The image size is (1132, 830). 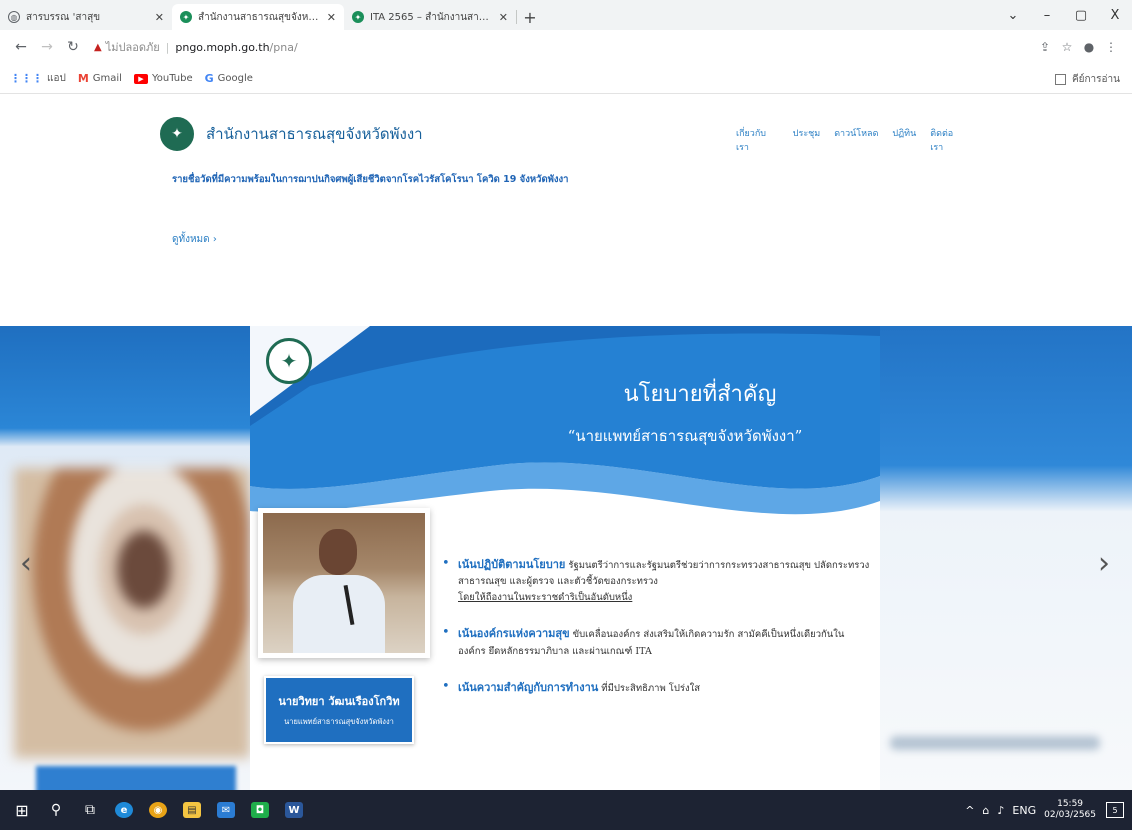 What do you see at coordinates (561, 47) in the screenshot?
I see `url-input: ▲ ไม่ปลอดภัย | pngo.moph.go.th /pna/` at bounding box center [561, 47].